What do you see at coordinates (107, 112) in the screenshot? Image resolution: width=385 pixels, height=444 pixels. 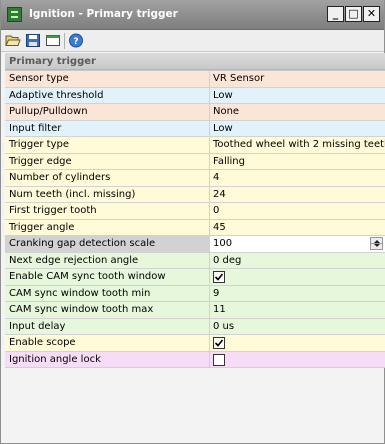 I see `property-name: Pullup/Pulldown` at bounding box center [107, 112].